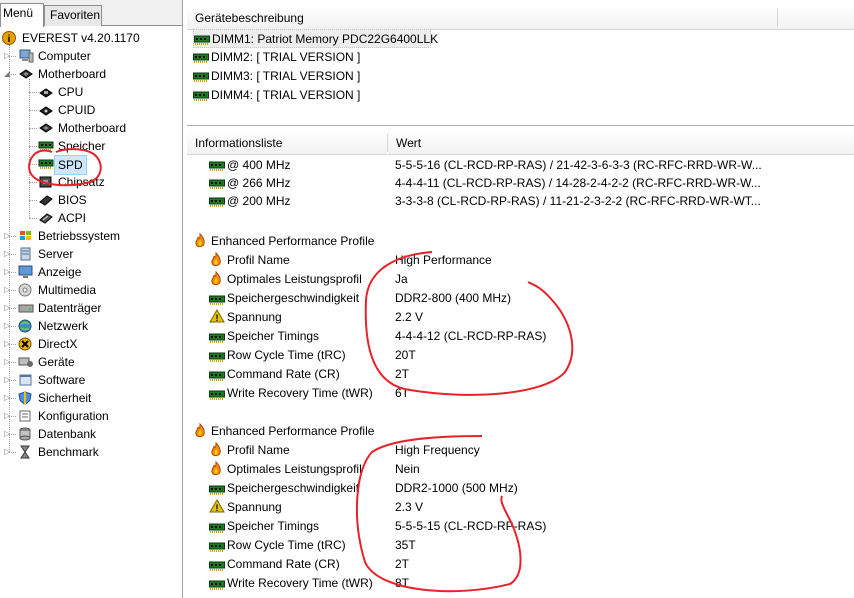  What do you see at coordinates (91, 452) in the screenshot?
I see `tree-item-benchmark: ▷ Benchmark` at bounding box center [91, 452].